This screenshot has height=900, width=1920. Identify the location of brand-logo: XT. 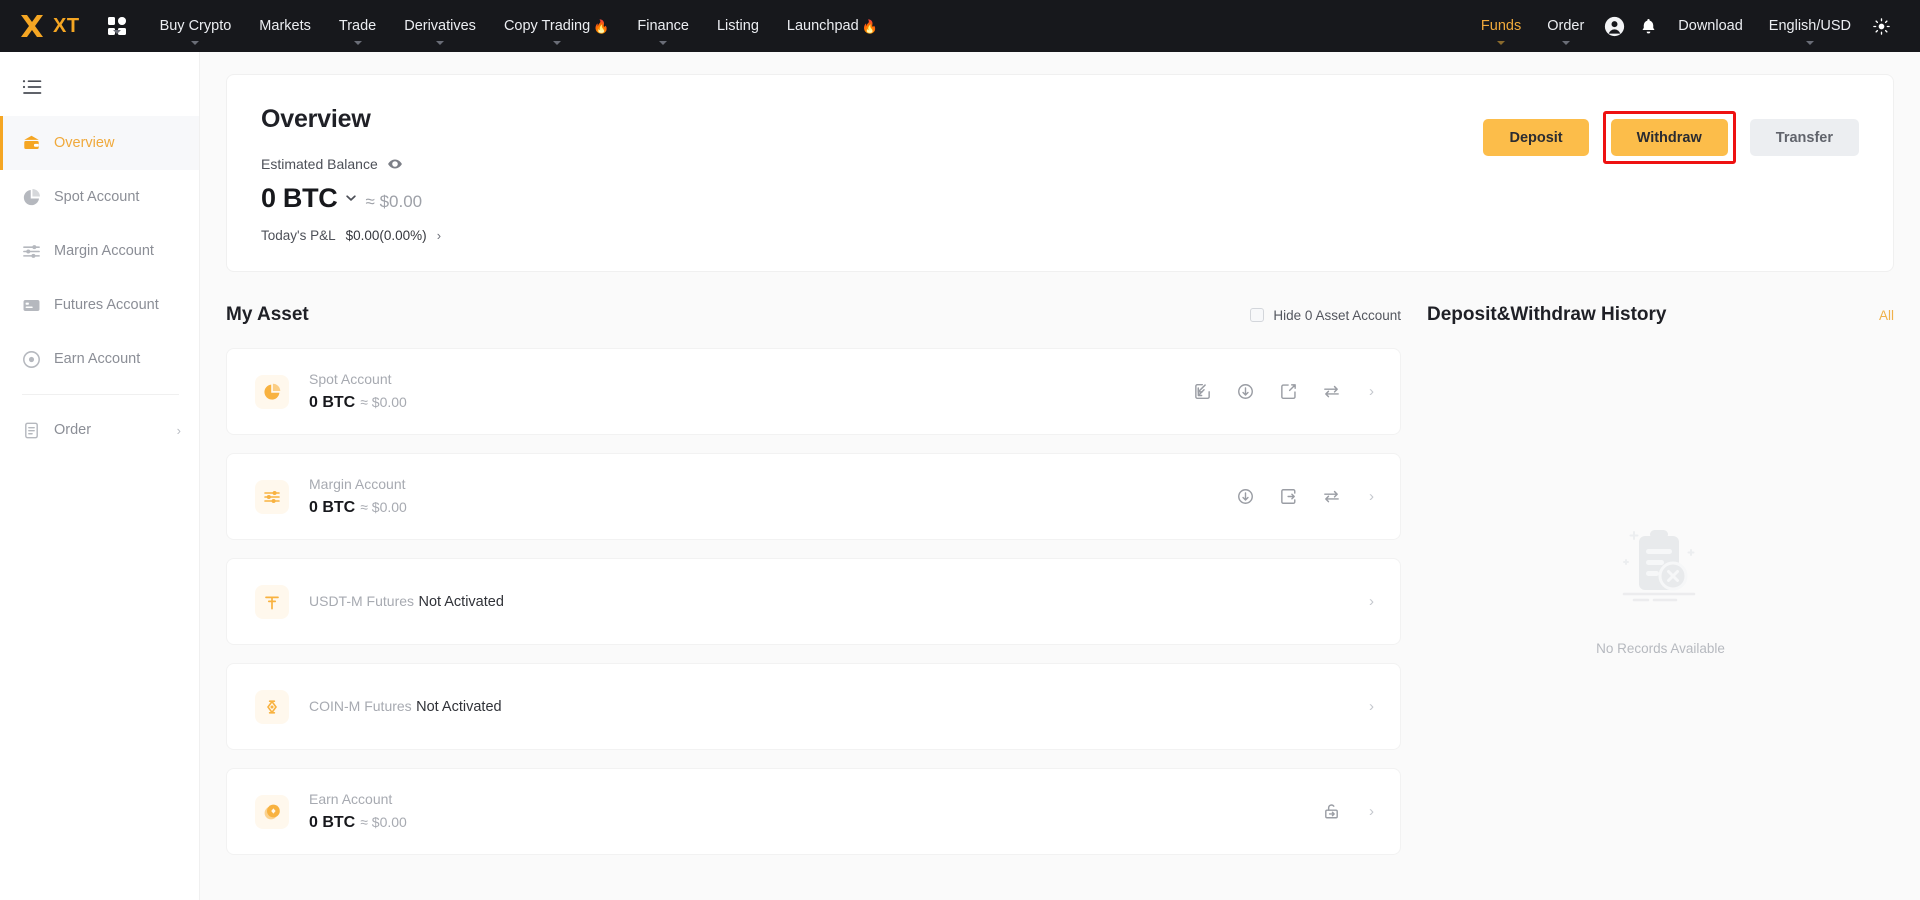
(49, 26).